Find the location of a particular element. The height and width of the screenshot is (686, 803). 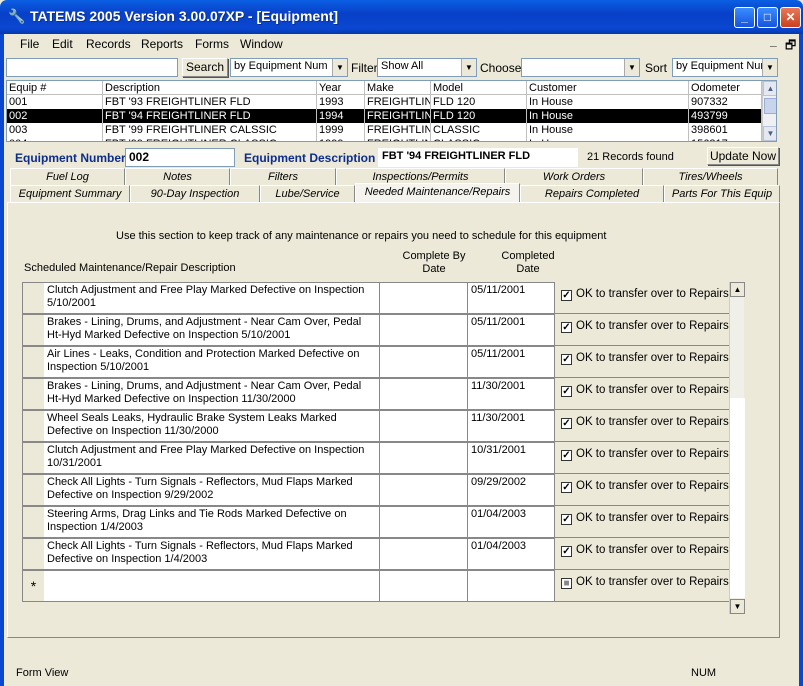

description-cell is located at coordinates (212, 586).